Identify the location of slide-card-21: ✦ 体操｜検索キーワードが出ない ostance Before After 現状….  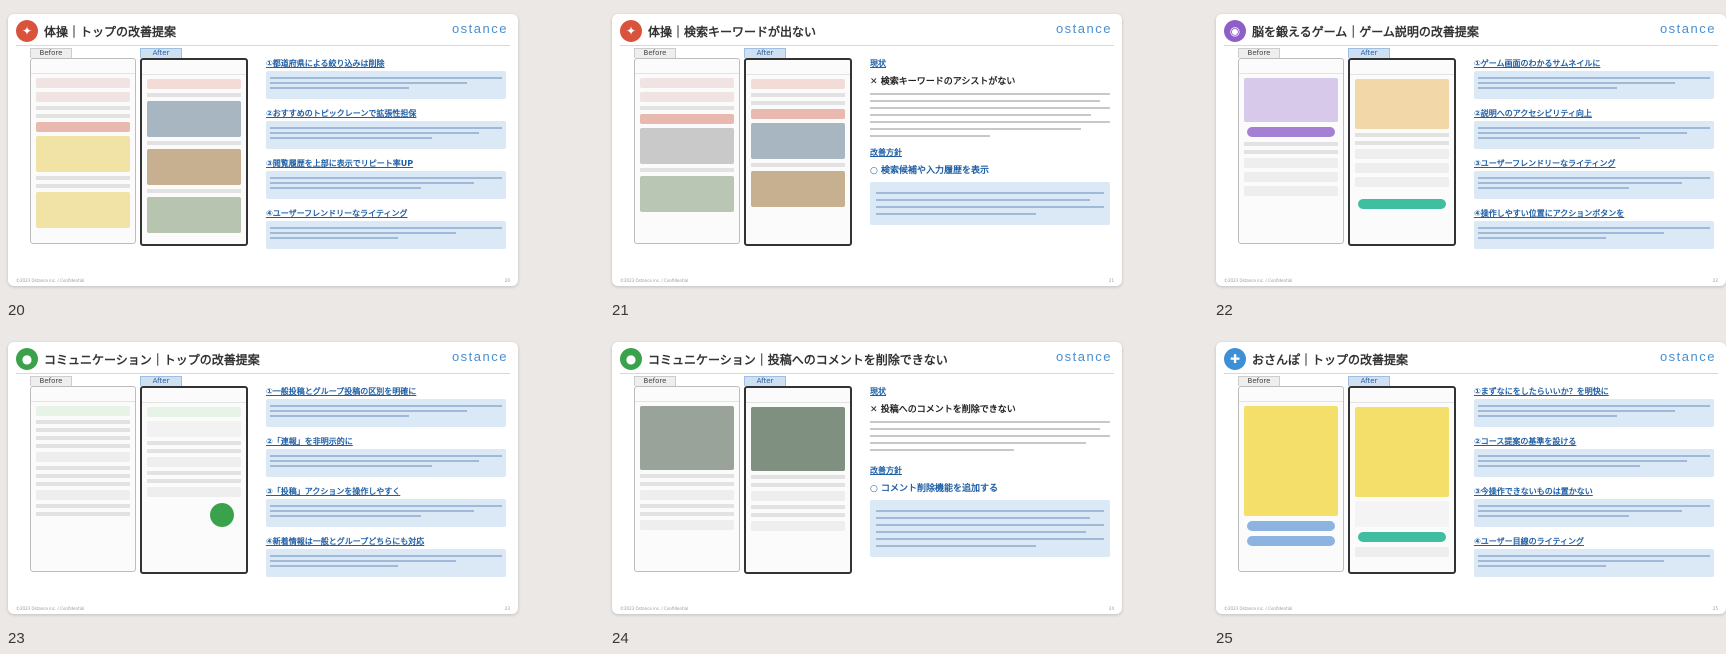
(867, 166).